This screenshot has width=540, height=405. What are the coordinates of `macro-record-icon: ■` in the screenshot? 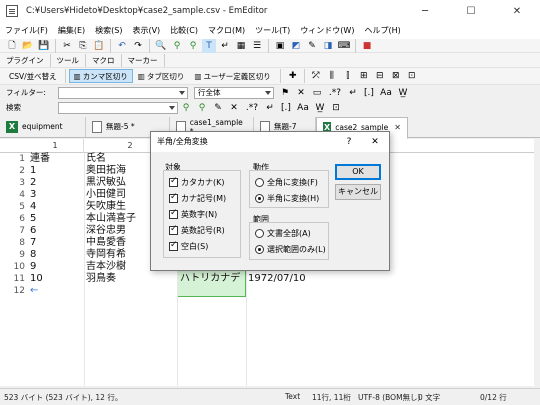 It's located at (367, 46).